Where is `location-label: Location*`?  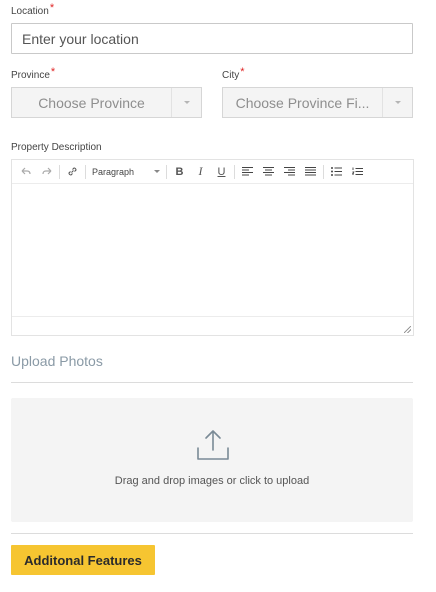 location-label: Location* is located at coordinates (33, 9).